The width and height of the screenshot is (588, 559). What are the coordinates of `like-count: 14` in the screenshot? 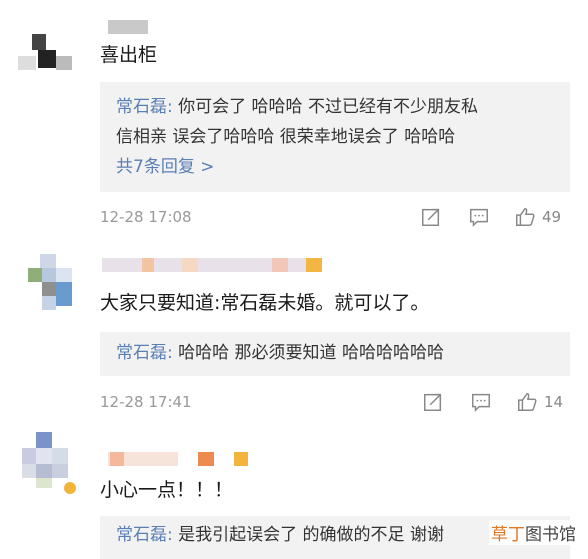 It's located at (554, 402).